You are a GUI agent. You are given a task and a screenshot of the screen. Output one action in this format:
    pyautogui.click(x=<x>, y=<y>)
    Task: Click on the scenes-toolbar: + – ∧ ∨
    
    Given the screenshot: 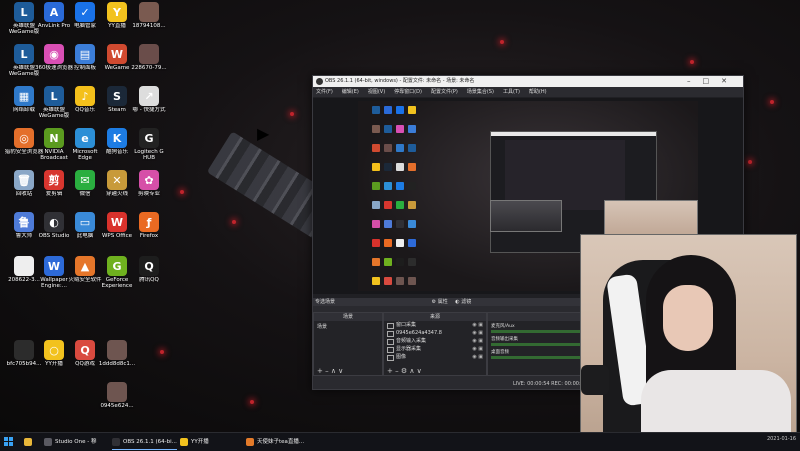 What is the action you would take?
    pyautogui.click(x=348, y=371)
    